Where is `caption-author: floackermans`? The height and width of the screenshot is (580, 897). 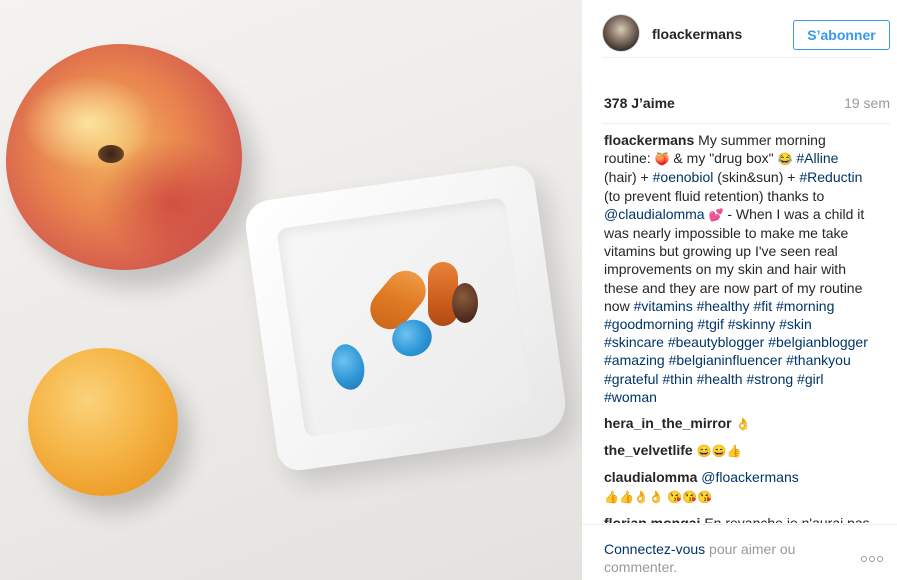 caption-author: floackermans is located at coordinates (649, 140).